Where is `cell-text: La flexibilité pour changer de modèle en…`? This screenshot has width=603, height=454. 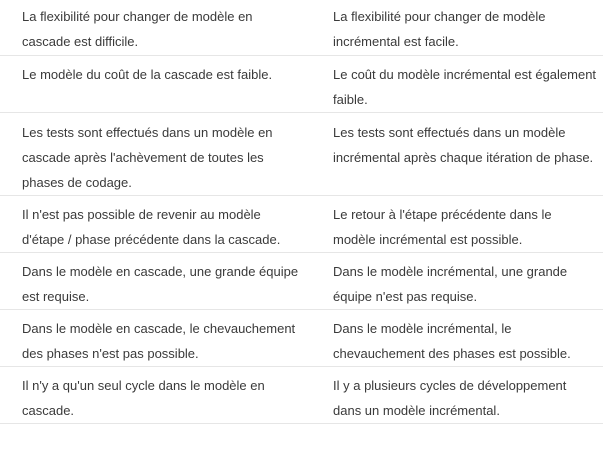
cell-text: La flexibilité pour changer de modèle en… is located at coordinates (137, 29).